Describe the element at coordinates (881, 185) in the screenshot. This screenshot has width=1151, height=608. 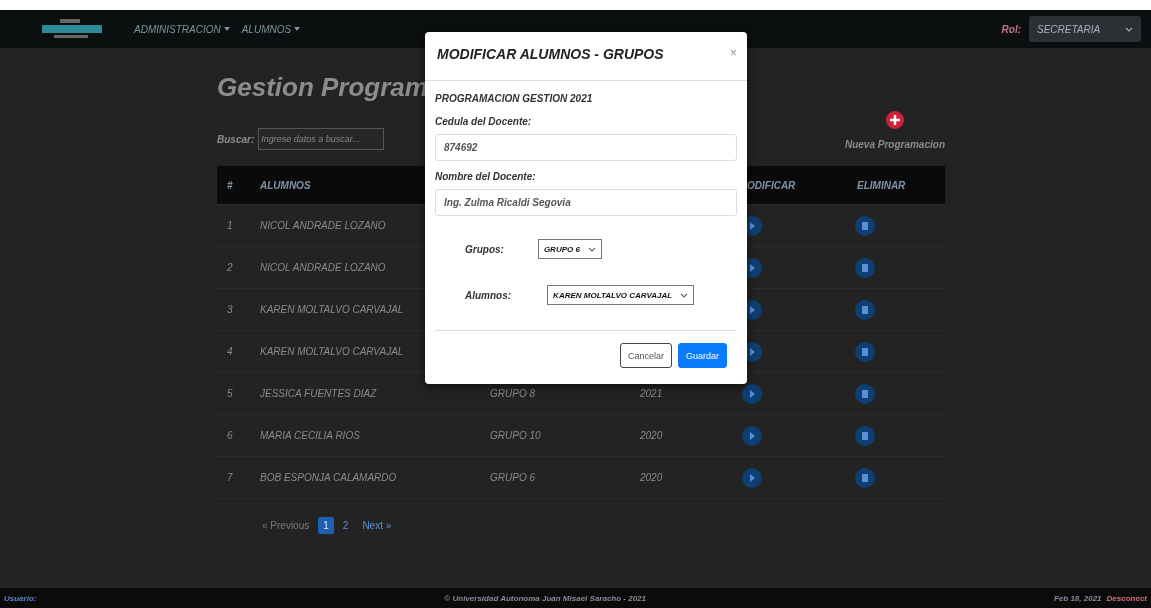
I see `column-header: ELIMINAR` at that location.